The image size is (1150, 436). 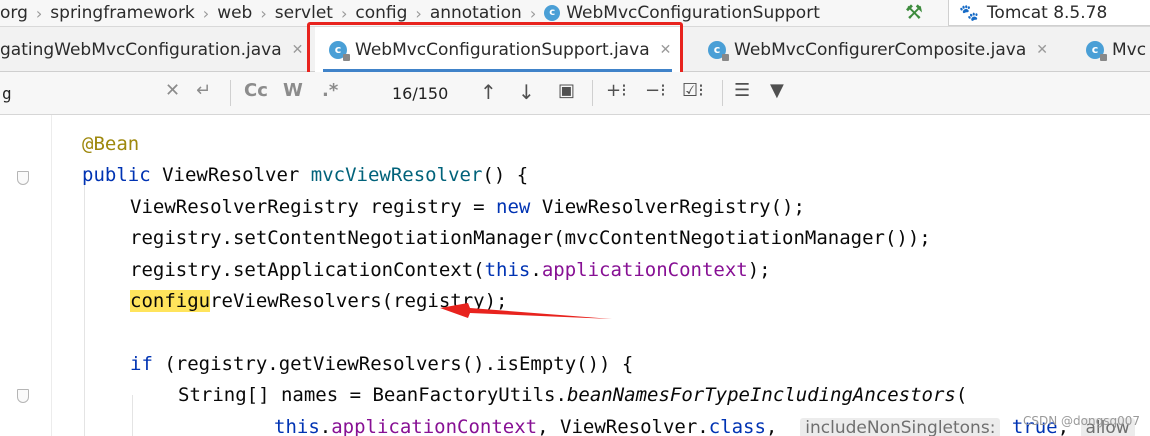 I want to click on run-configuration-label: Tomcat 8.5.78, so click(x=1047, y=12).